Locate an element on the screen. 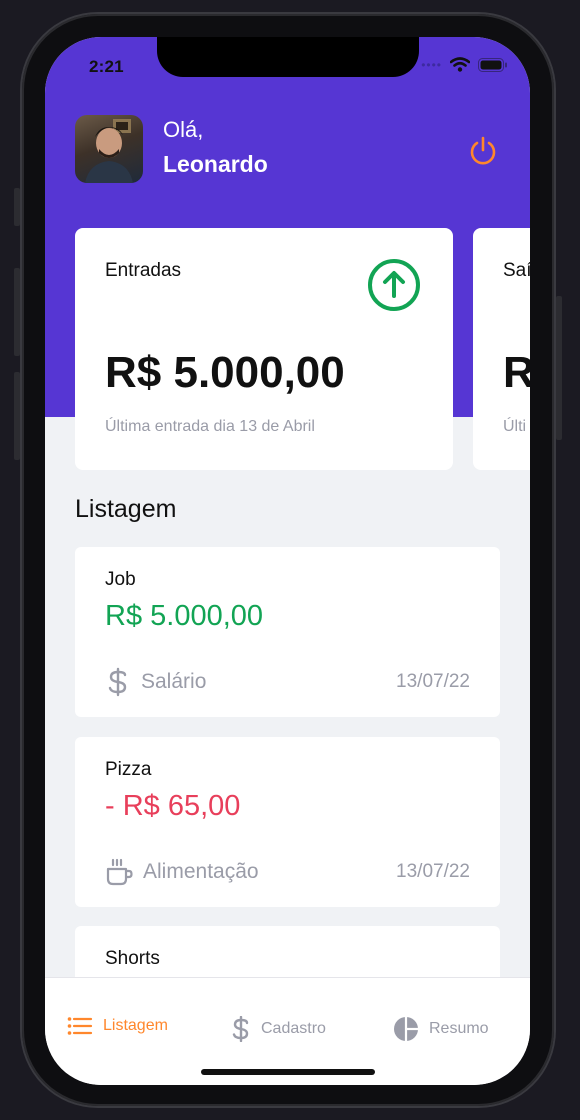  home-indicator is located at coordinates (288, 1072).